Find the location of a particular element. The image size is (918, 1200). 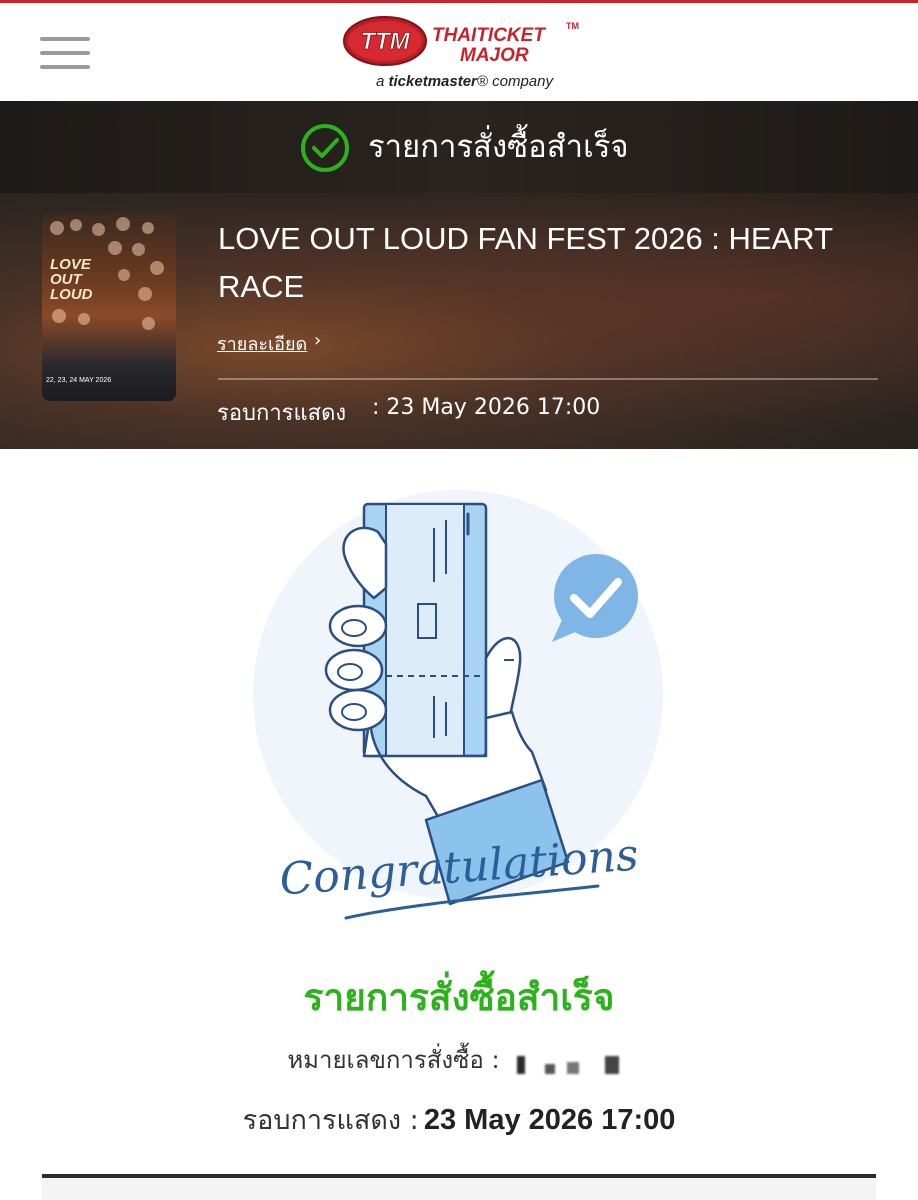

event-detail-link: รายละเอียด is located at coordinates (262, 343).